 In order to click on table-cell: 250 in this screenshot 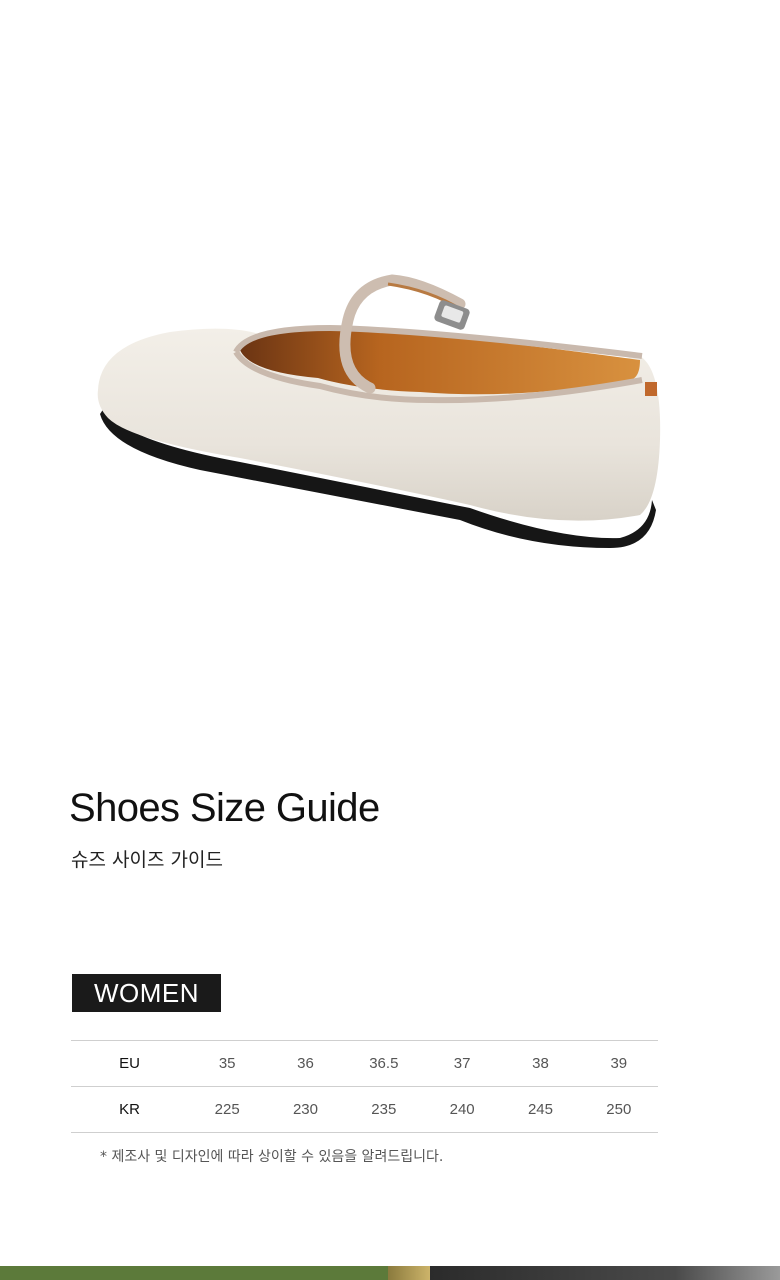, I will do `click(618, 1109)`.